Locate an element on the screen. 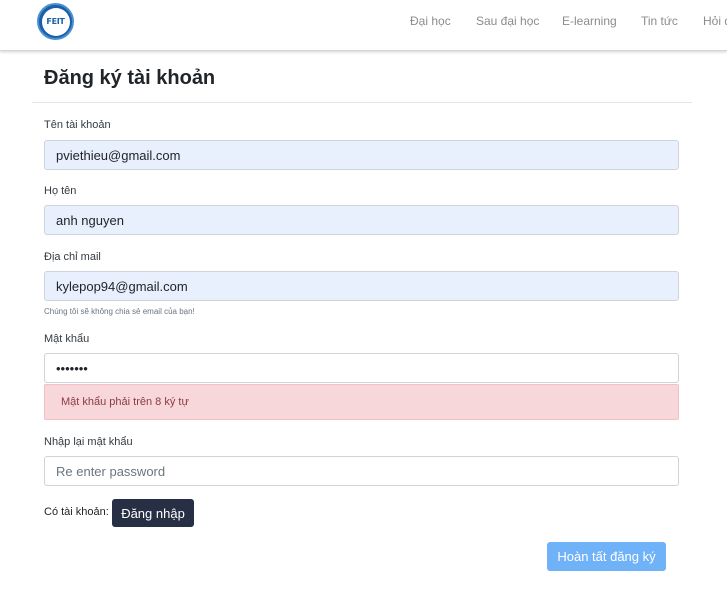  logo-text: FEIT is located at coordinates (55, 21).